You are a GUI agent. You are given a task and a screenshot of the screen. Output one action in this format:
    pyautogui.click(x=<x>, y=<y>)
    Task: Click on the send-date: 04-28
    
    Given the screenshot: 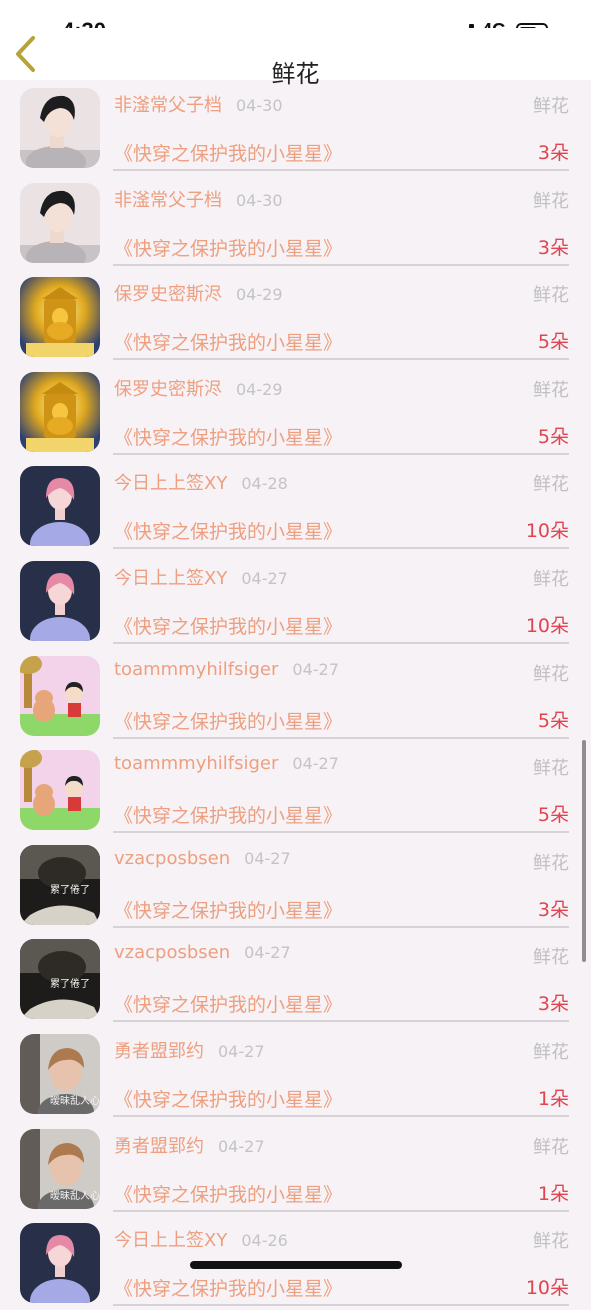 What is the action you would take?
    pyautogui.click(x=264, y=484)
    